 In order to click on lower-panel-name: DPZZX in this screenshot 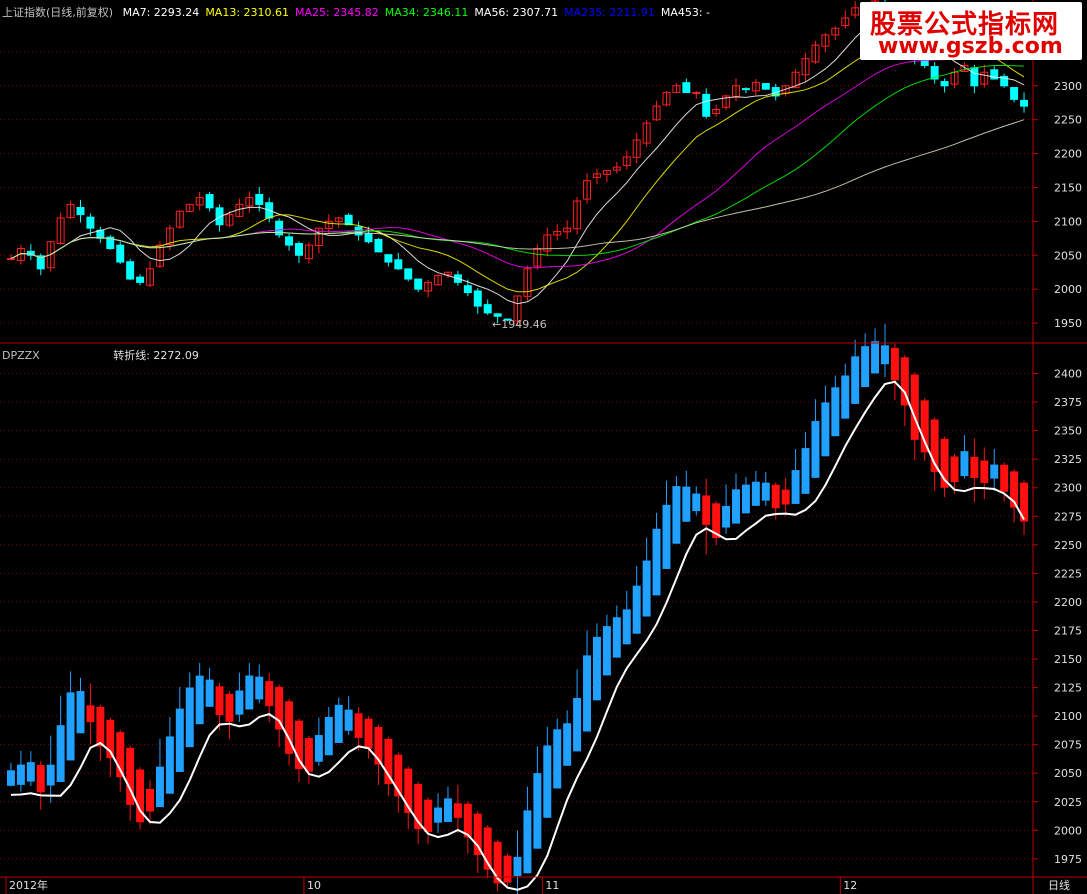, I will do `click(21, 355)`.